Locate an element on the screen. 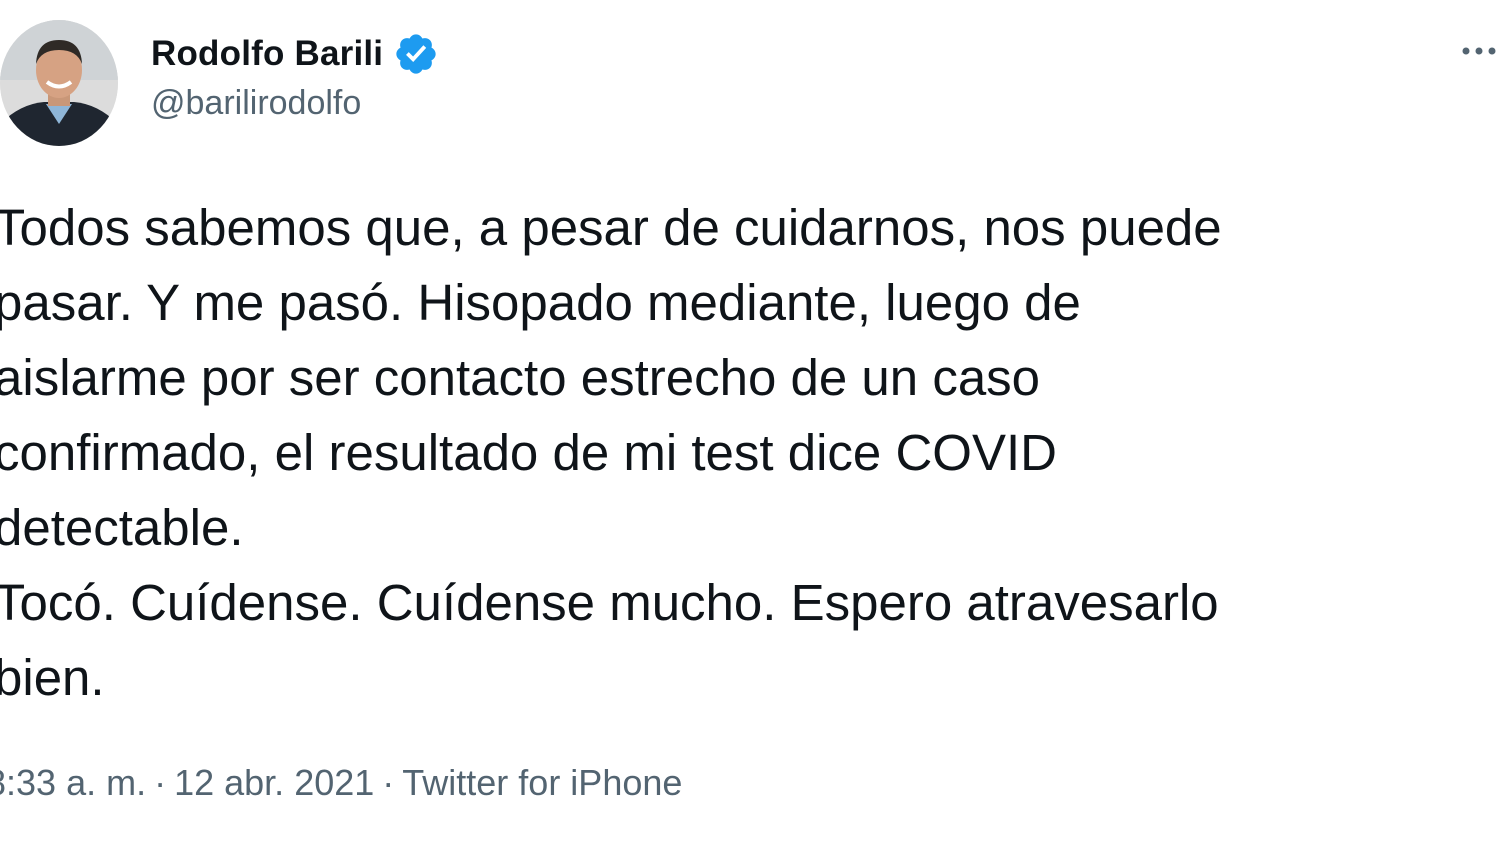  avatar-image is located at coordinates (59, 83).